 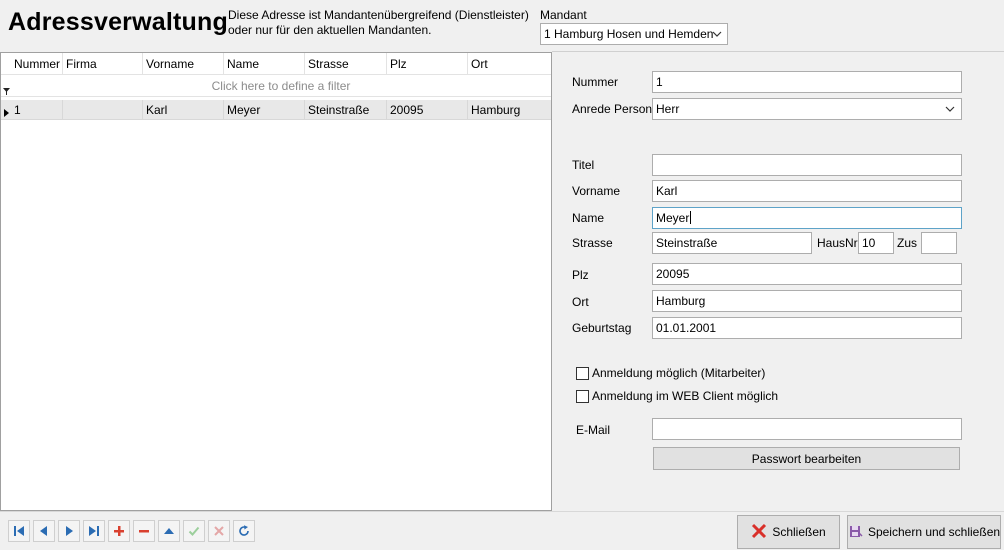 I want to click on save-icon, so click(x=856, y=532).